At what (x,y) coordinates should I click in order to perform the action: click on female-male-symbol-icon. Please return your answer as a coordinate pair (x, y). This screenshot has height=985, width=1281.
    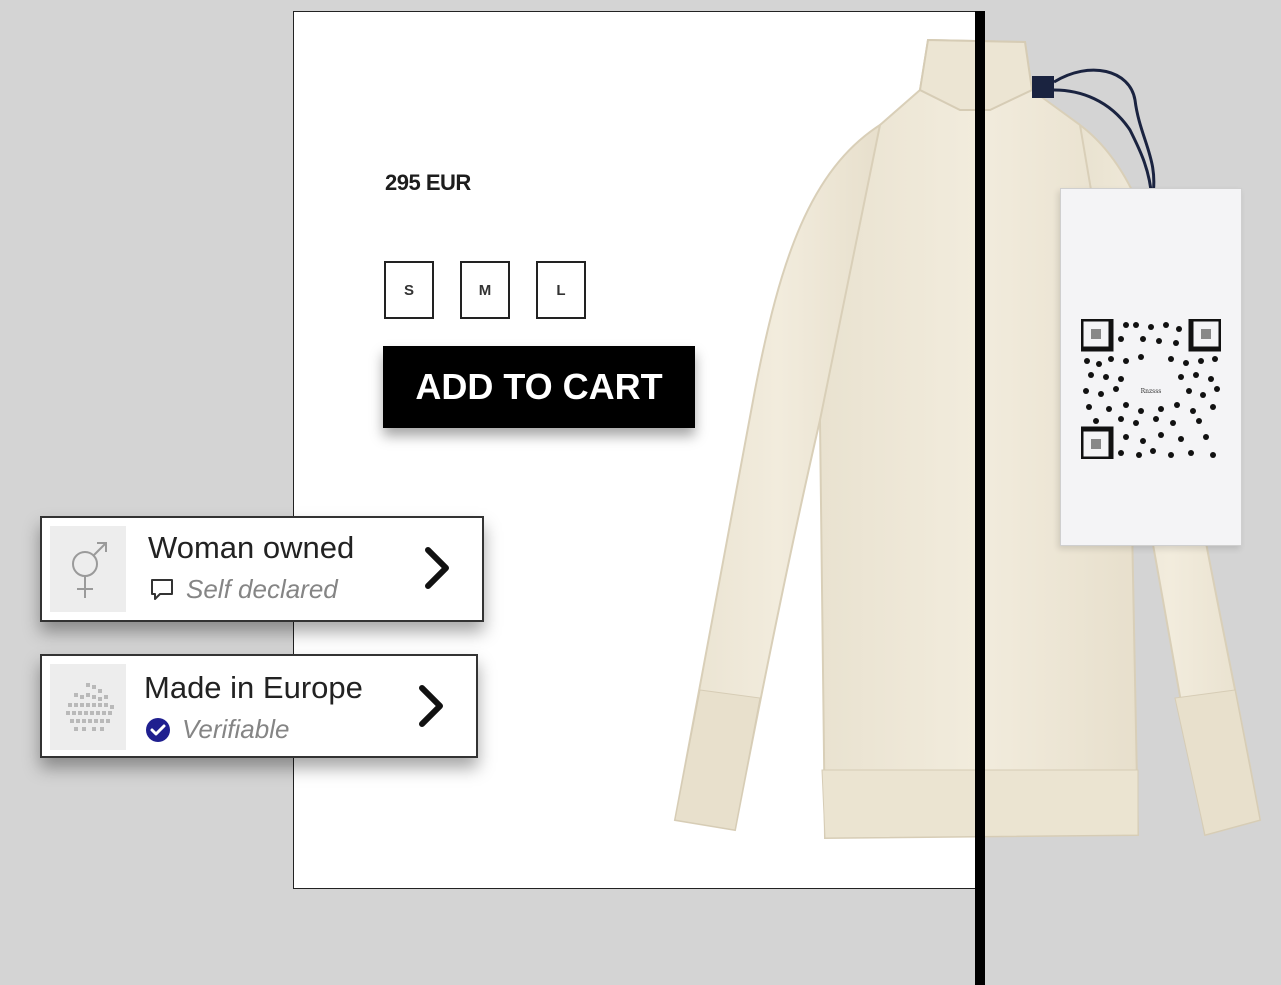
    Looking at the image, I should click on (89, 570).